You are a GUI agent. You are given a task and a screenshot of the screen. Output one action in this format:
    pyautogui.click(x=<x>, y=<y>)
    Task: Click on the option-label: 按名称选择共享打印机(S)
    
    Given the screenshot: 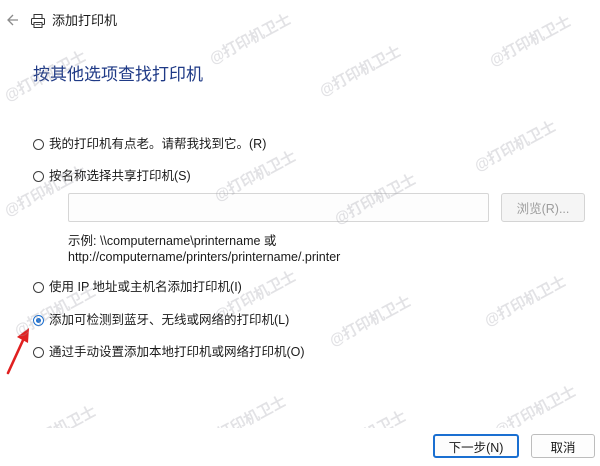 What is the action you would take?
    pyautogui.click(x=120, y=176)
    